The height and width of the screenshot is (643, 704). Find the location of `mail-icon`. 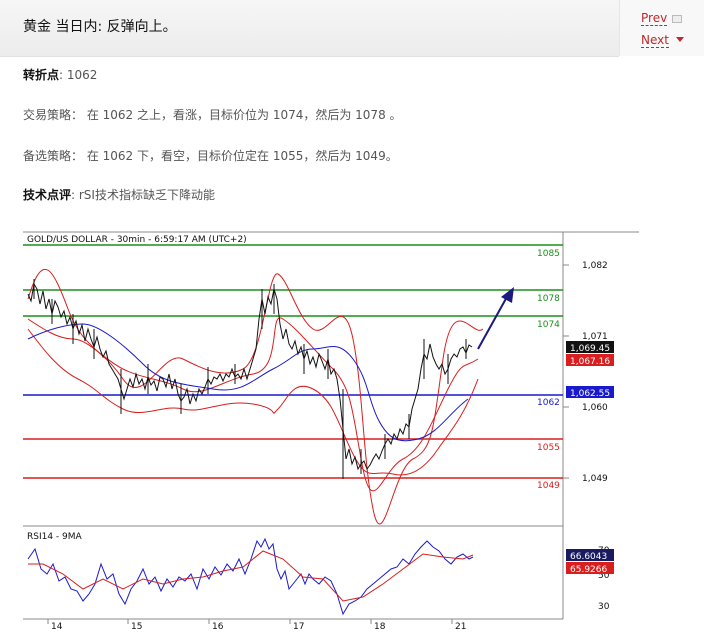

mail-icon is located at coordinates (677, 19).